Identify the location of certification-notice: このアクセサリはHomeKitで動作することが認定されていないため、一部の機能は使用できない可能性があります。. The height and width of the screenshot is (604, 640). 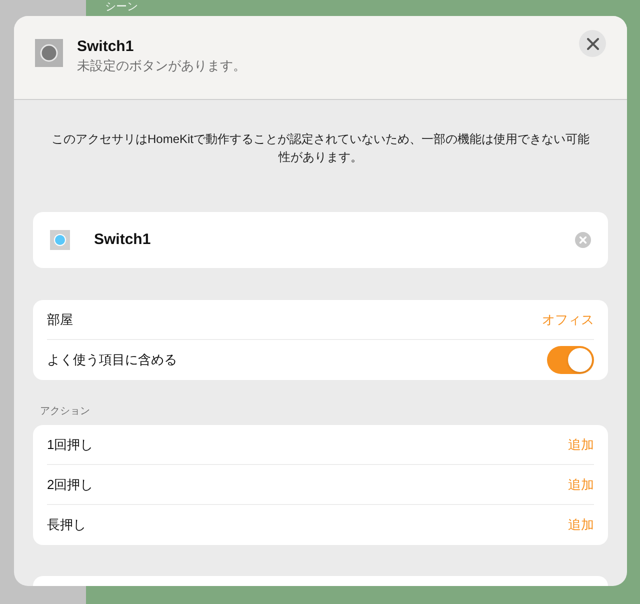
(320, 148).